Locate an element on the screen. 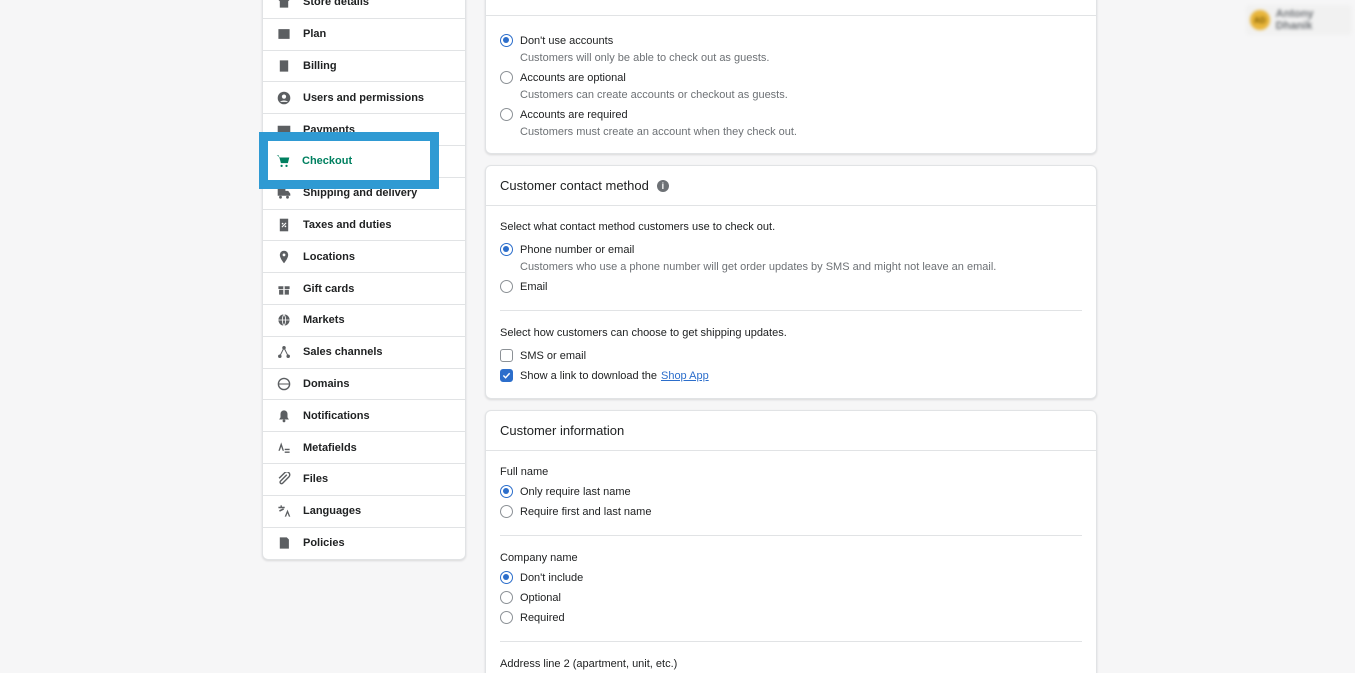  sidebar-item-store-details: Store details is located at coordinates (364, 9).